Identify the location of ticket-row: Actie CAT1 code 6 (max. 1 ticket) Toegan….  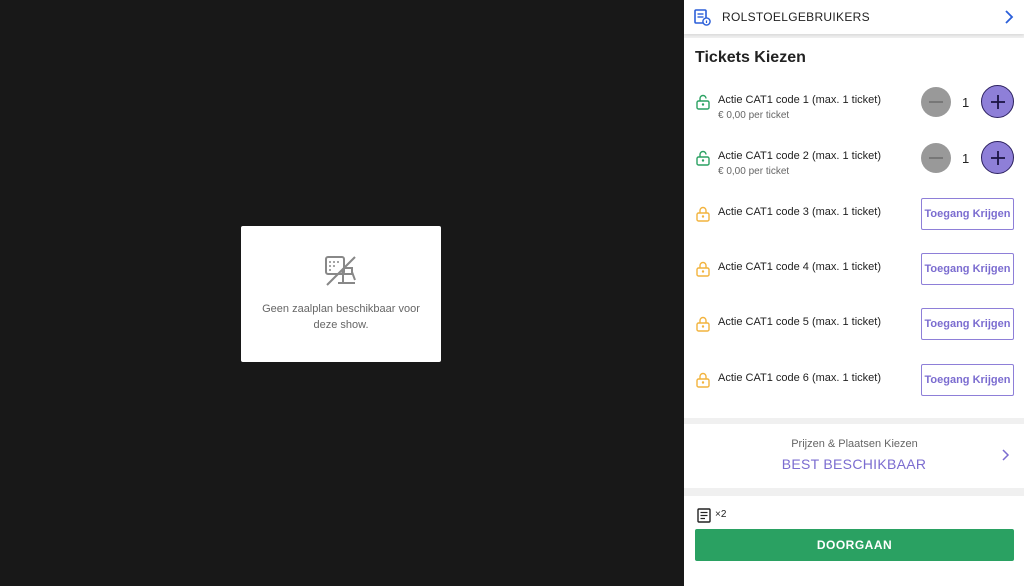
(854, 390).